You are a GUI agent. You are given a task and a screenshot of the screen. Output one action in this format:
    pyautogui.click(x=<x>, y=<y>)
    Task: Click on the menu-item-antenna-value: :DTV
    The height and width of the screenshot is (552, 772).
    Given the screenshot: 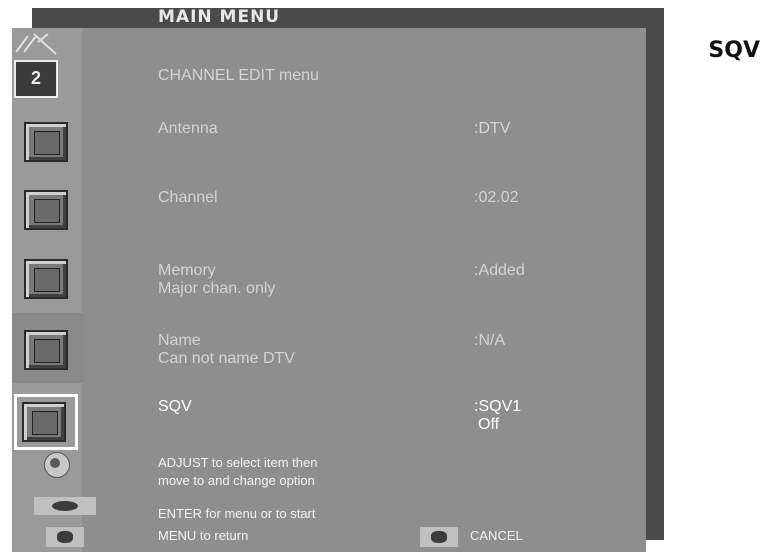 What is the action you would take?
    pyautogui.click(x=492, y=129)
    